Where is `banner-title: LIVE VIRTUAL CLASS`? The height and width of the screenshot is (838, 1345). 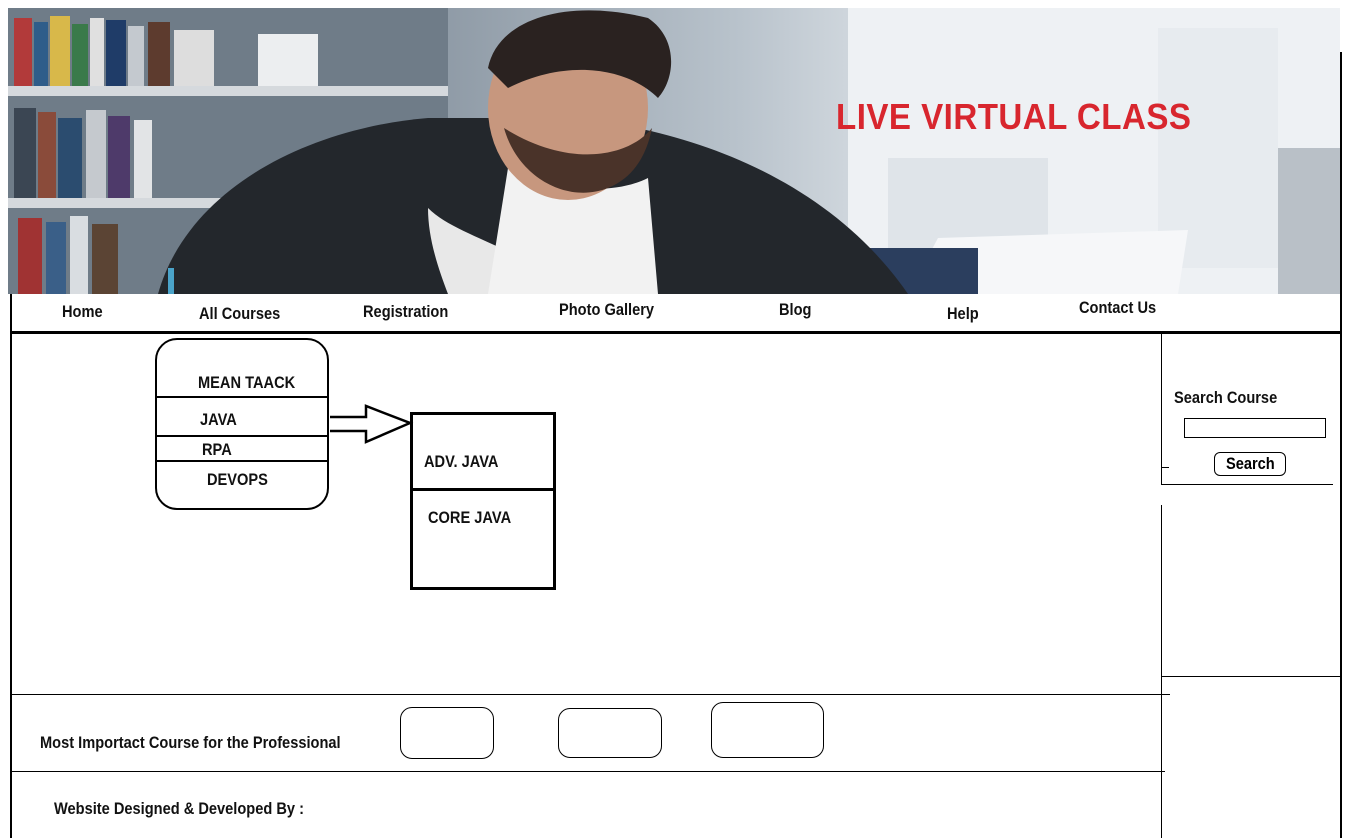 banner-title: LIVE VIRTUAL CLASS is located at coordinates (1014, 116).